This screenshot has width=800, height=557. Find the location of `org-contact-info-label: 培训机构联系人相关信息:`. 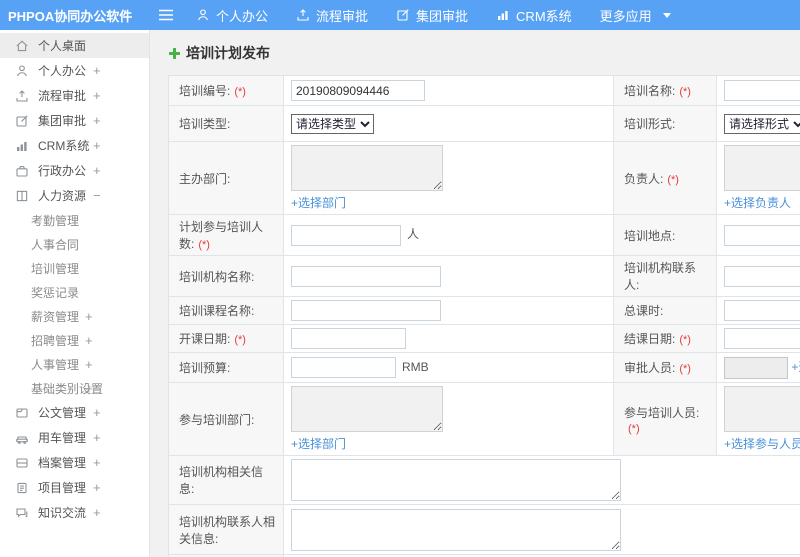

org-contact-info-label: 培训机构联系人相关信息: is located at coordinates (226, 529).